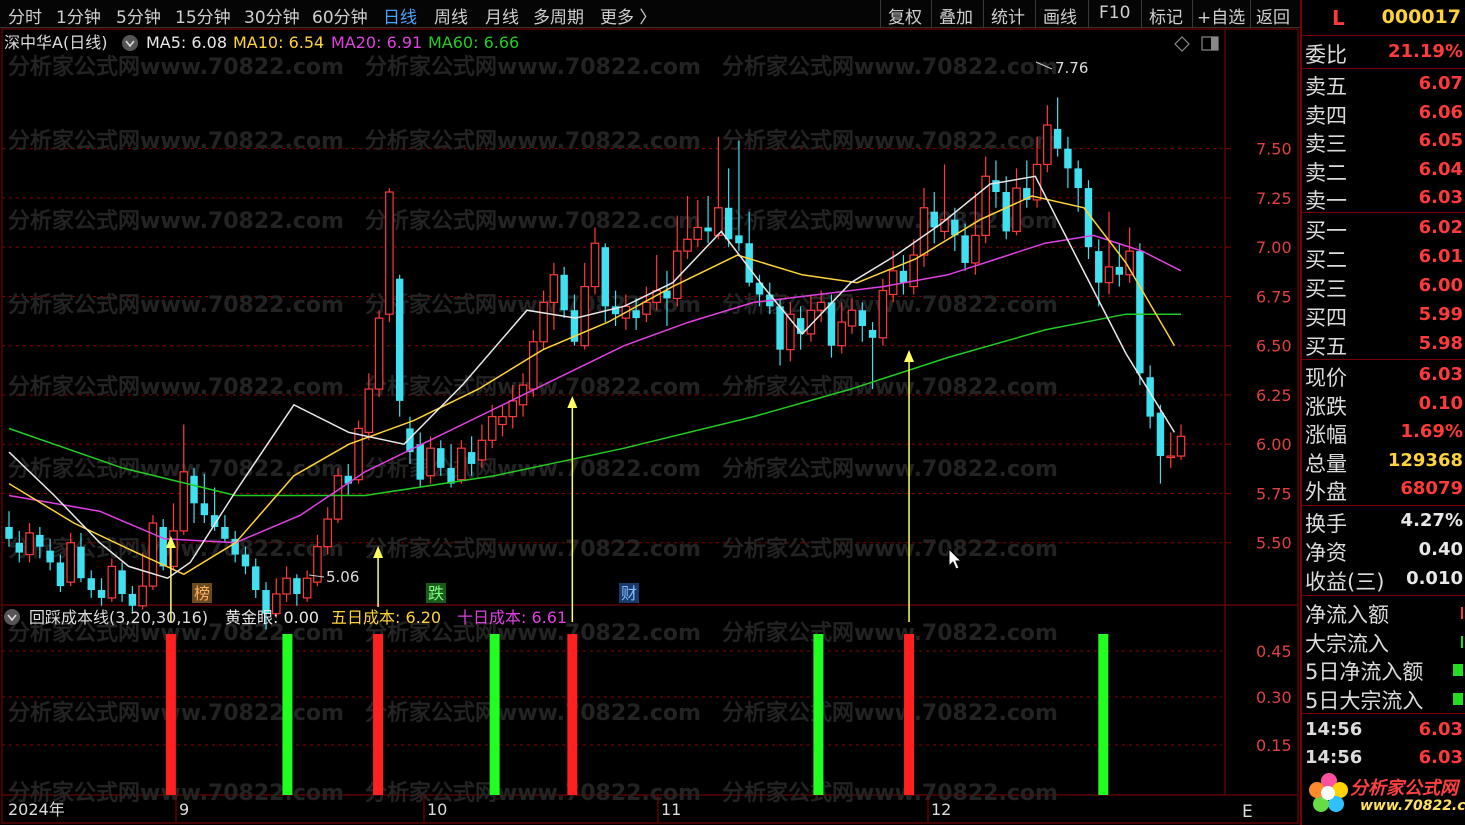  I want to click on market-marker: L, so click(1338, 18).